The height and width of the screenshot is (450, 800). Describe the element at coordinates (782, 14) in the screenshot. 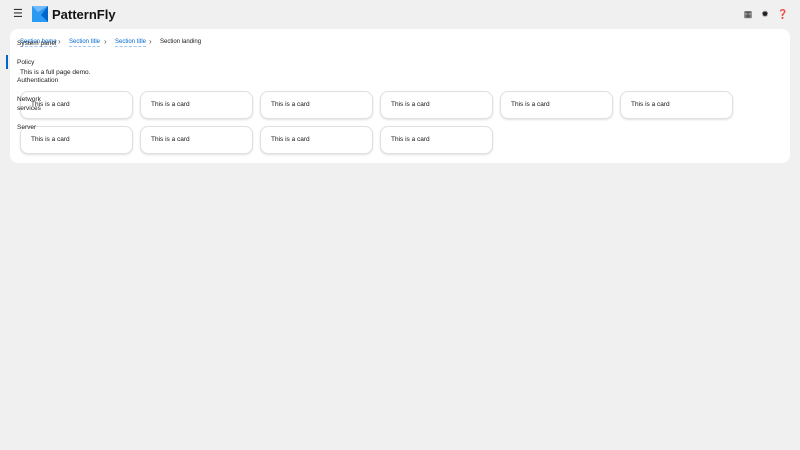

I see `help-icon: ❓` at that location.